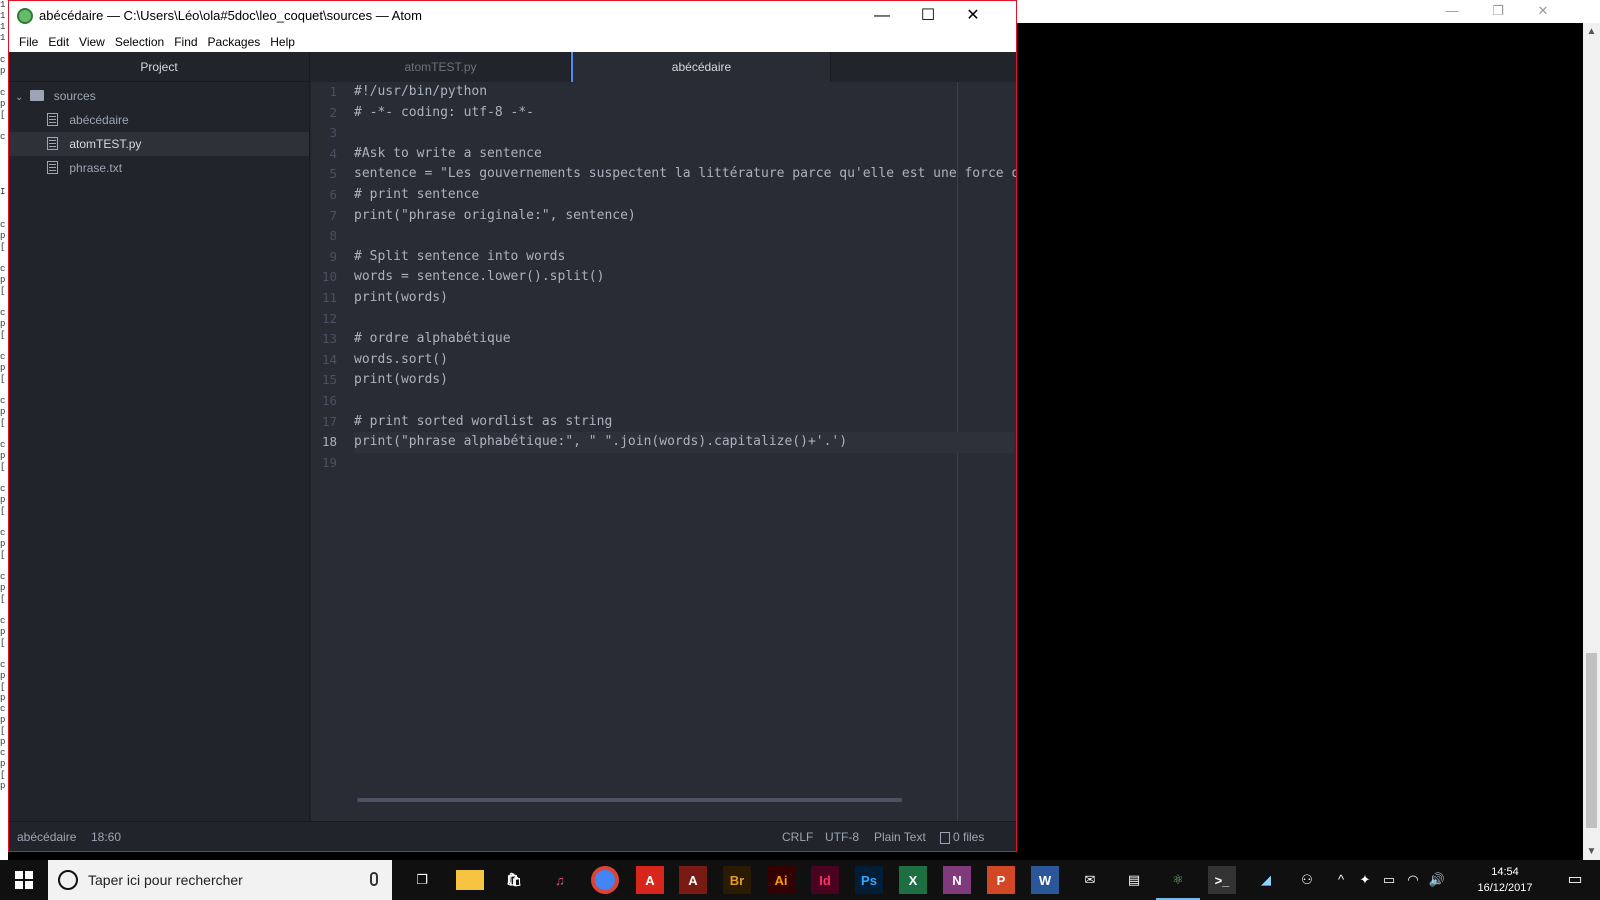 The height and width of the screenshot is (900, 1600). I want to click on code-line: # Split sentence into words, so click(685, 257).